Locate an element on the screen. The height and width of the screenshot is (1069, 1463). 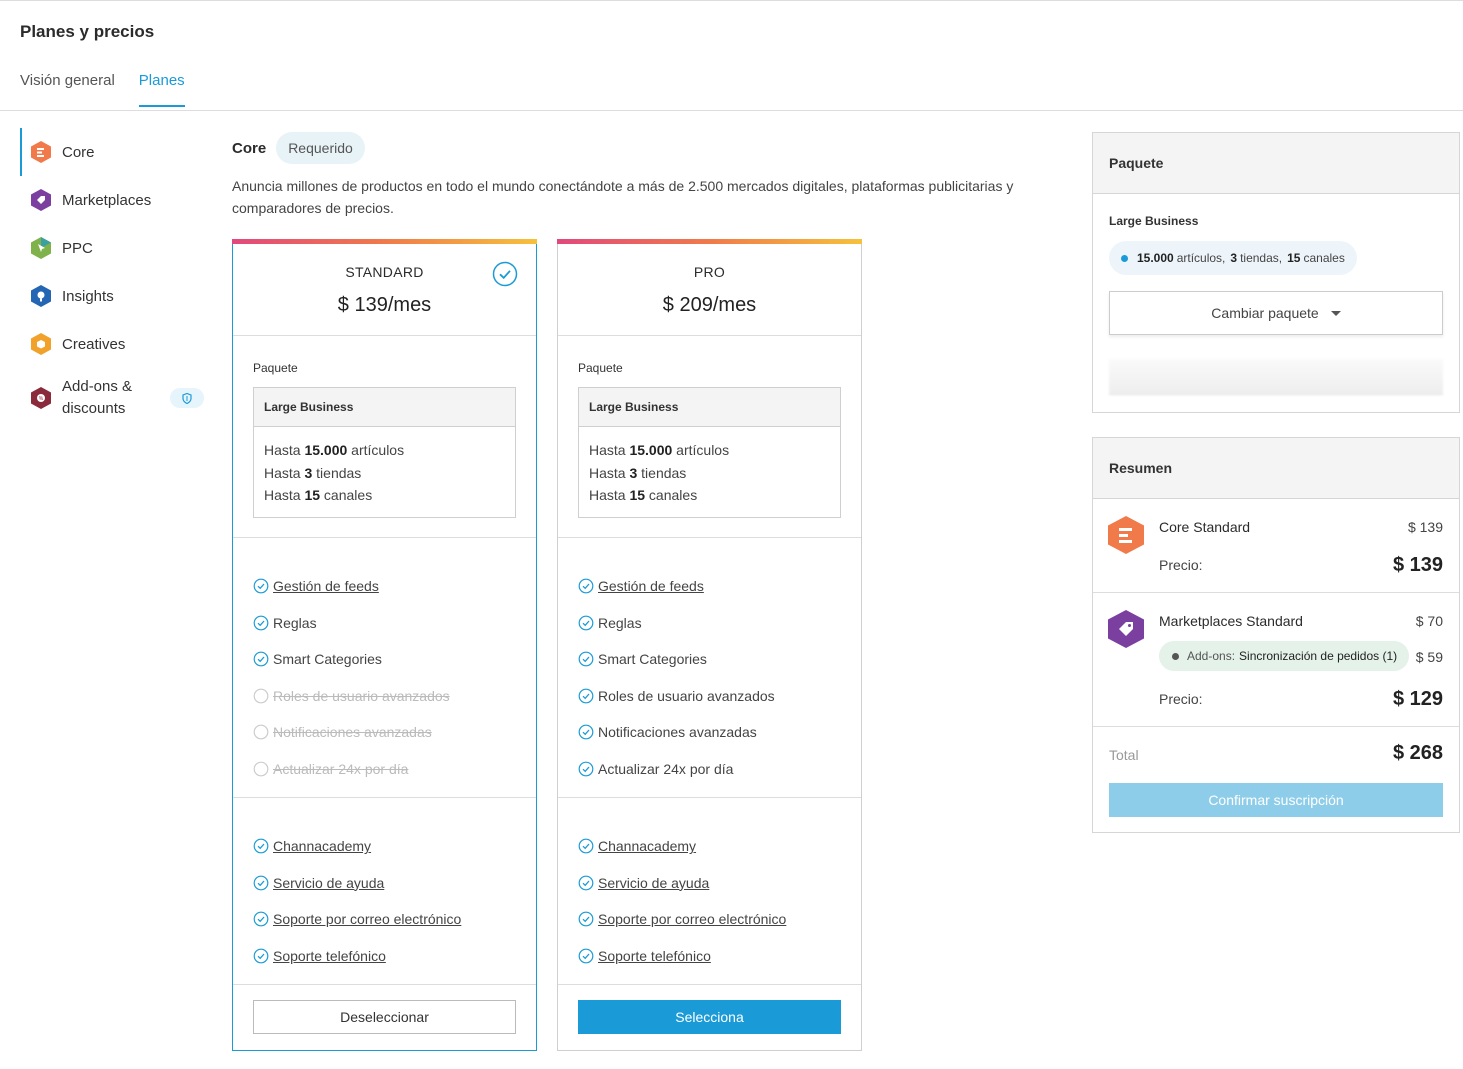
addon-label: Add-ons: is located at coordinates (1211, 656).